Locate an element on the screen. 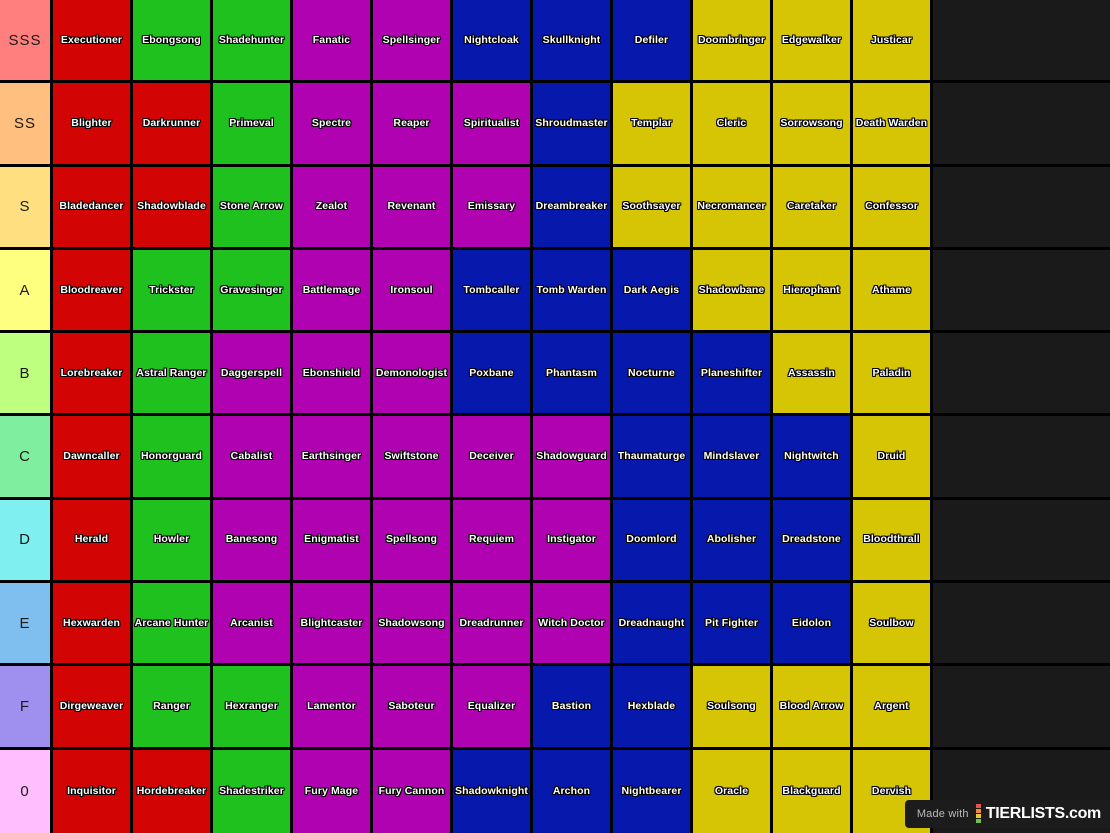  tier-item: Dreadstone is located at coordinates (813, 540).